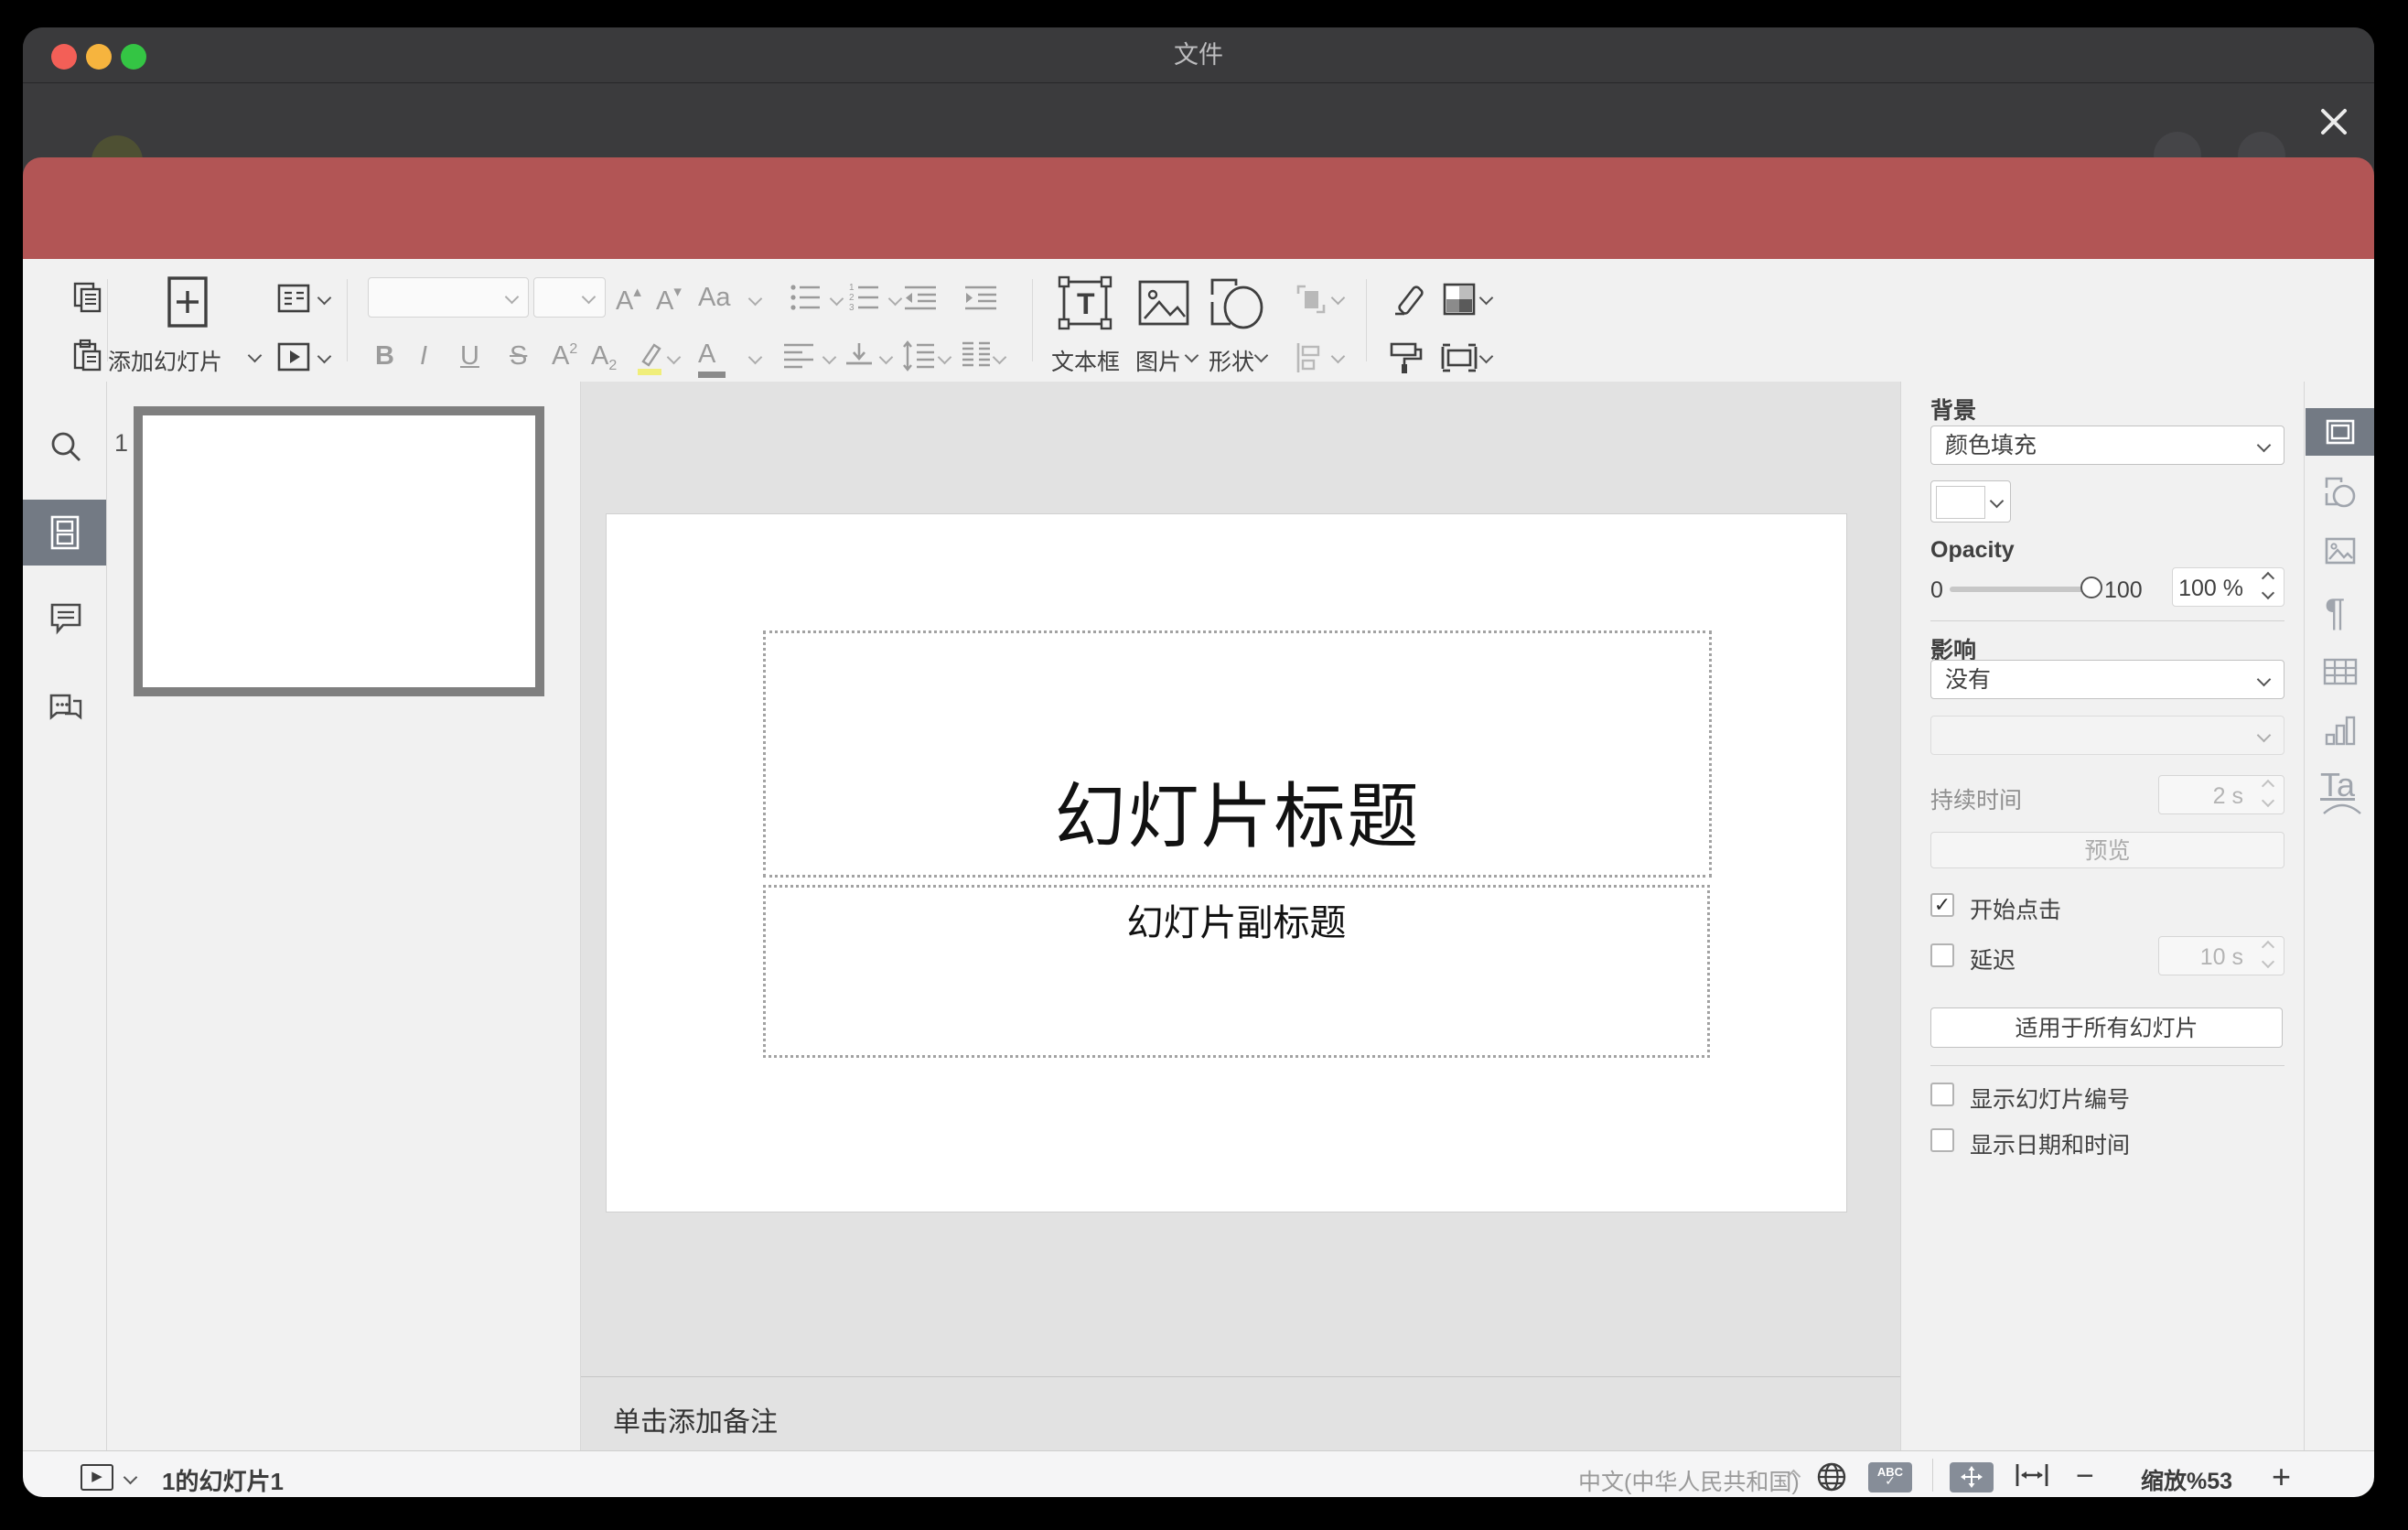 The height and width of the screenshot is (1530, 2408). I want to click on copy-style-icon, so click(1405, 358).